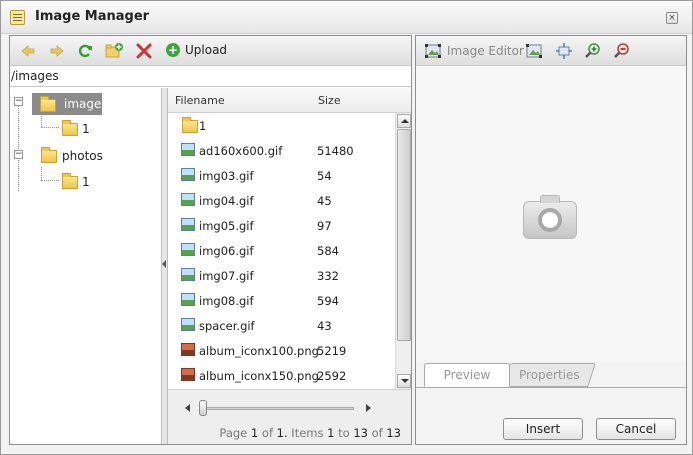 This screenshot has width=693, height=455. Describe the element at coordinates (281, 325) in the screenshot. I see `table-row: spacer.gif 43` at that location.